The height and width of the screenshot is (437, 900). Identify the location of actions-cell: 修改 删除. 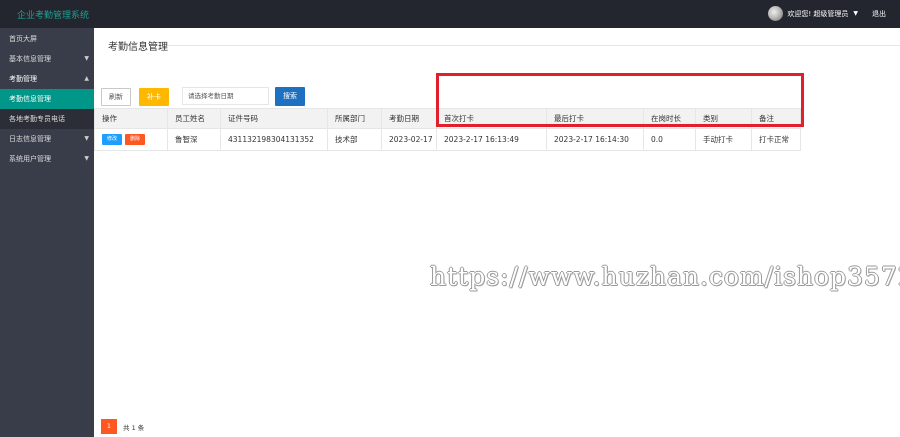
(131, 139).